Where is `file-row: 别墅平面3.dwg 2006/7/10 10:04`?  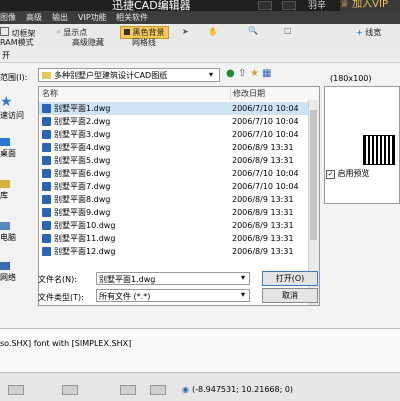 file-row: 别墅平面3.dwg 2006/7/10 10:04 is located at coordinates (174, 134).